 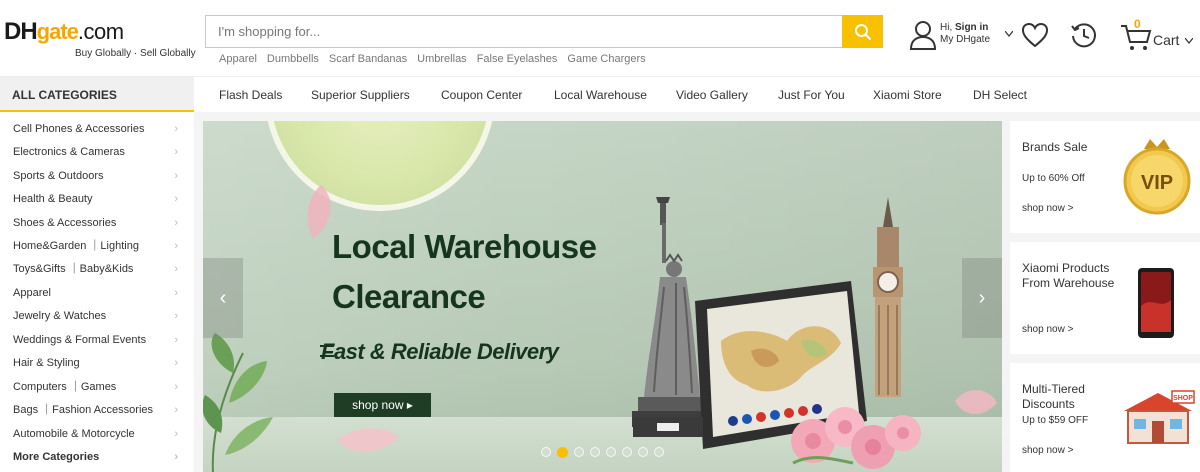 I want to click on hotword-link: Umbrellas, so click(x=442, y=59).